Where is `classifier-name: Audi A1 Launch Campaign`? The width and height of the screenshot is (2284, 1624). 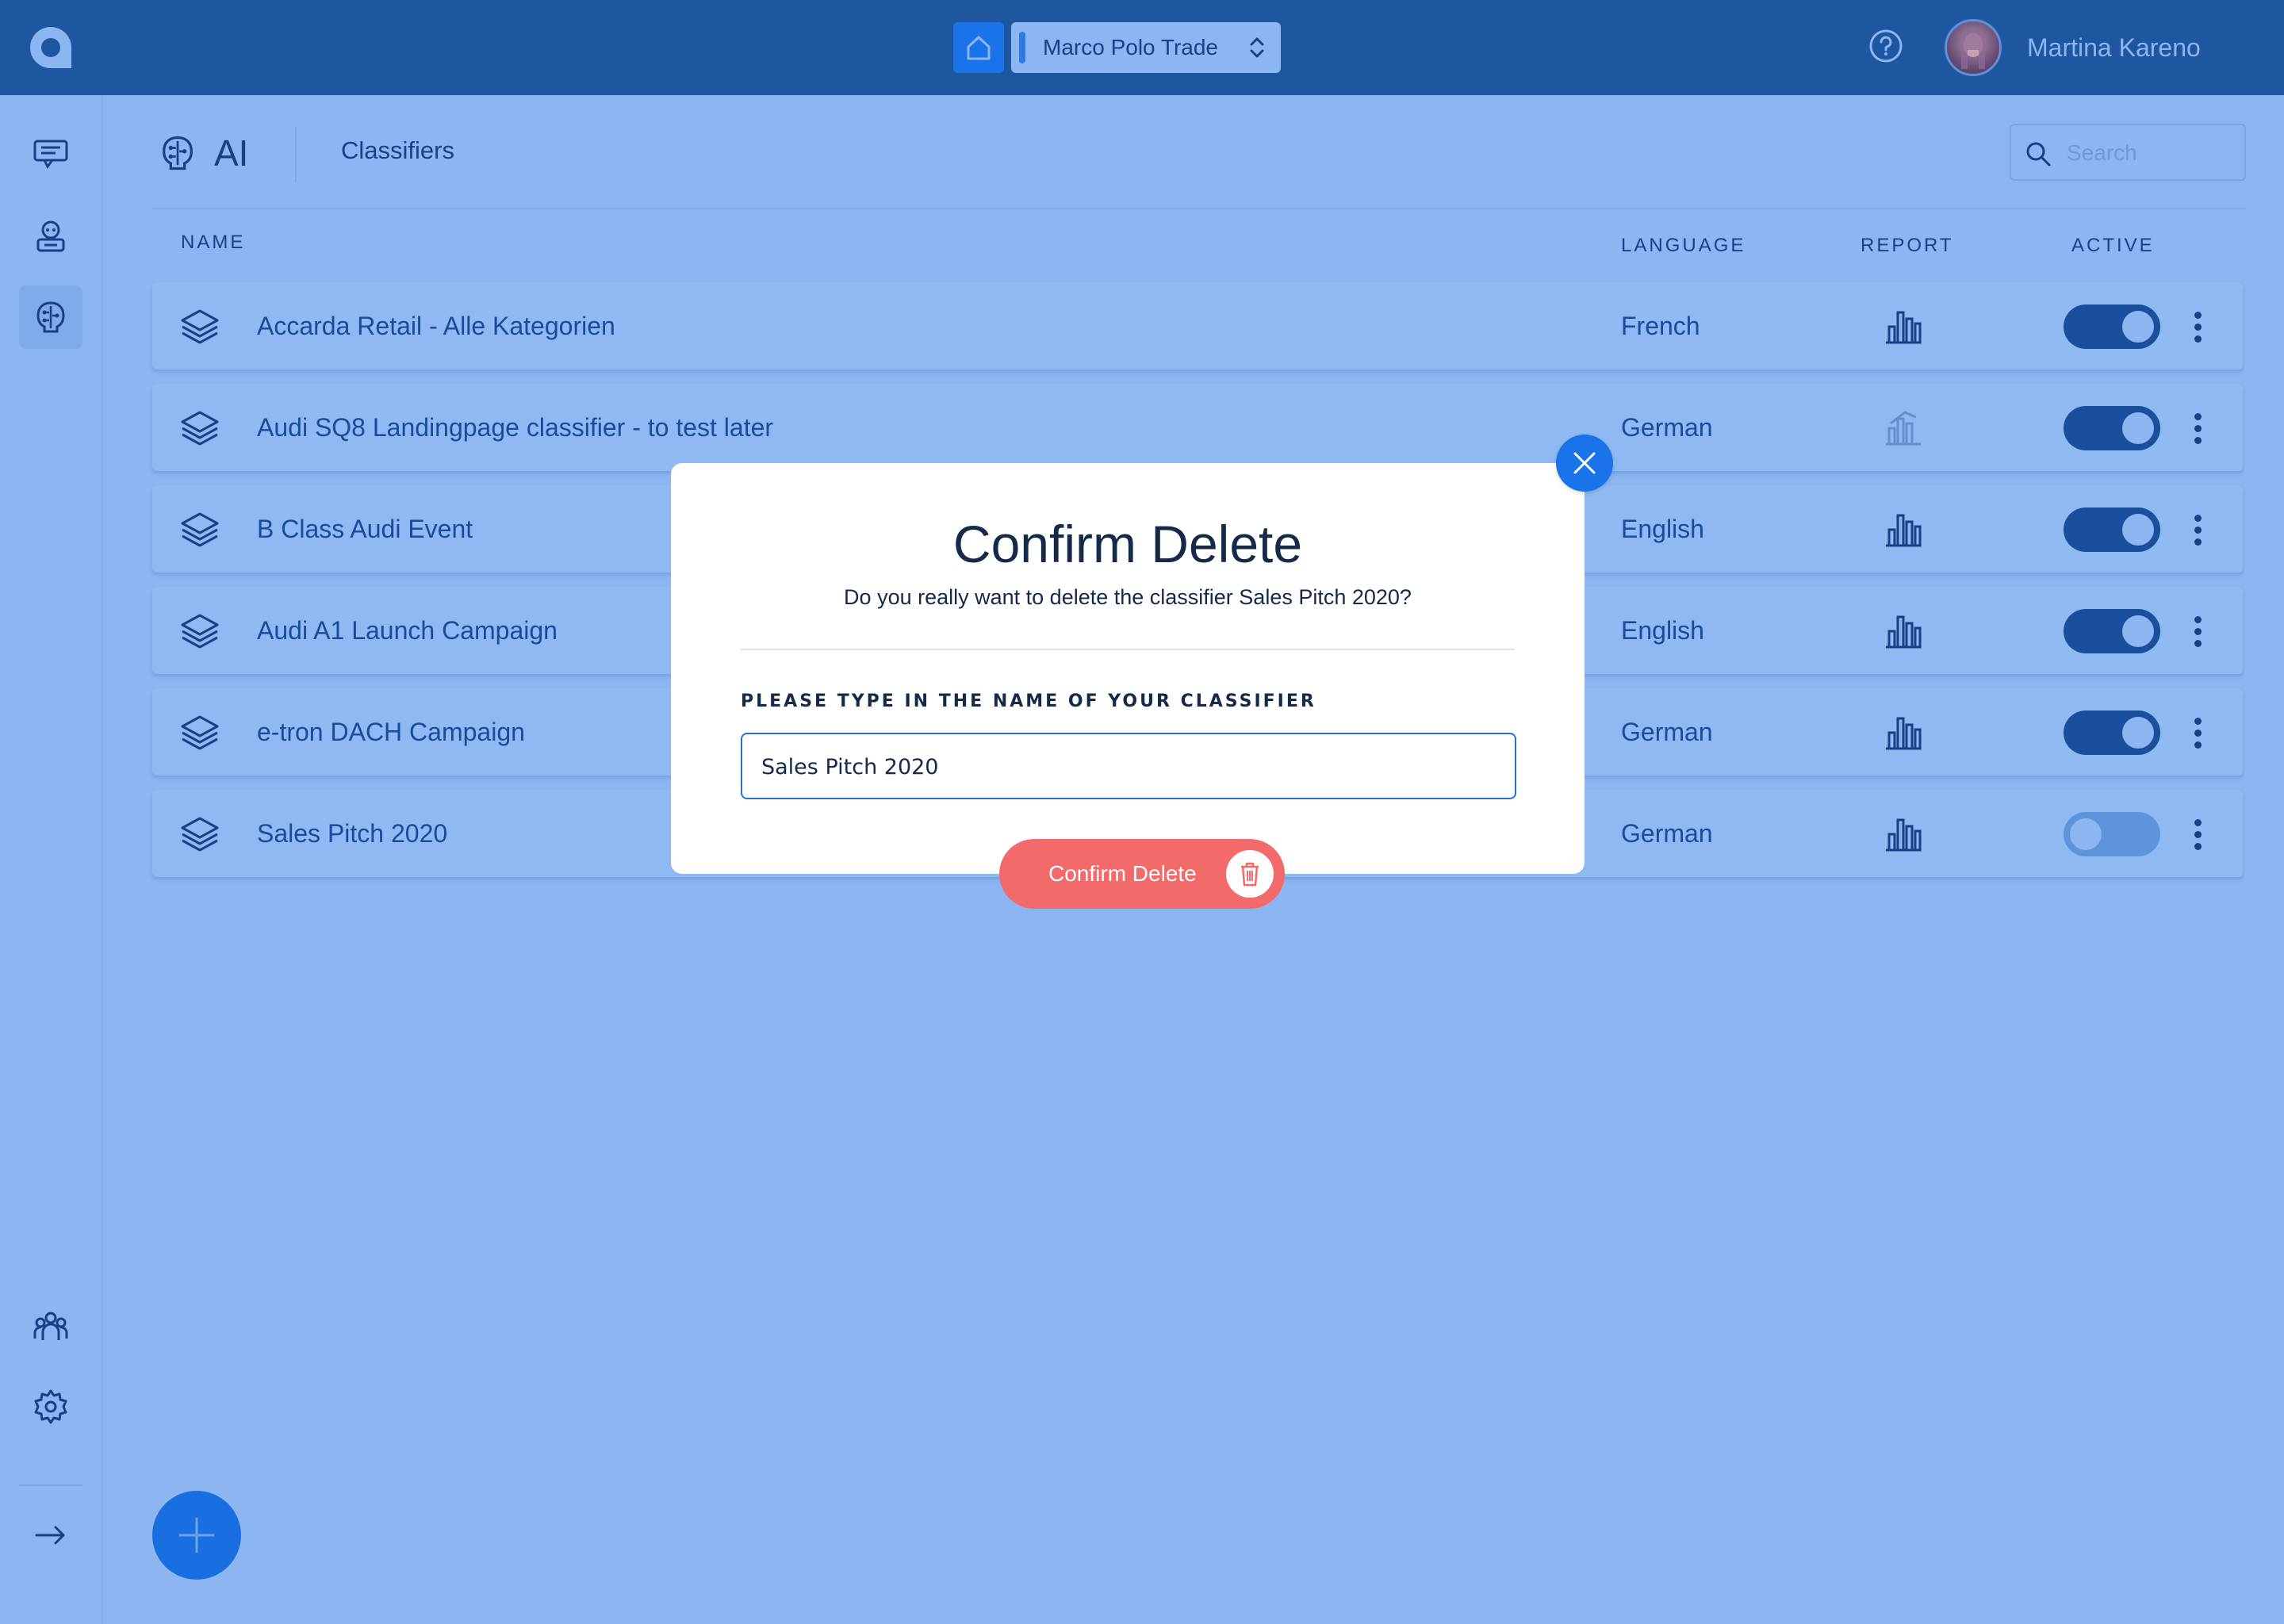
classifier-name: Audi A1 Launch Campaign is located at coordinates (407, 630).